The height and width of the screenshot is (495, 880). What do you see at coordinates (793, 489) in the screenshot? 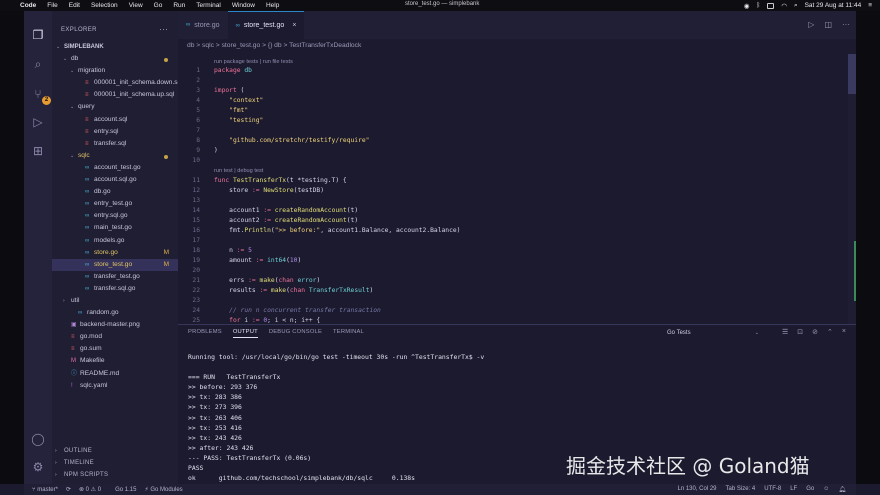
I see `end-of-line: LF` at bounding box center [793, 489].